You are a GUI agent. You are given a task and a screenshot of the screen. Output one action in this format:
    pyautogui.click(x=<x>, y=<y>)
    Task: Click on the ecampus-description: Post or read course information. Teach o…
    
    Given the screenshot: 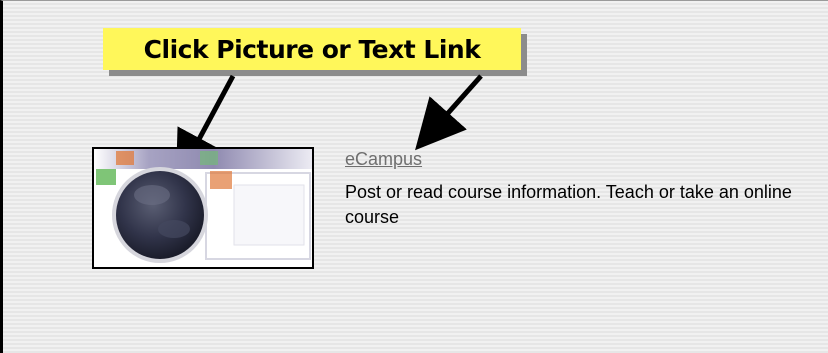 What is the action you would take?
    pyautogui.click(x=568, y=204)
    